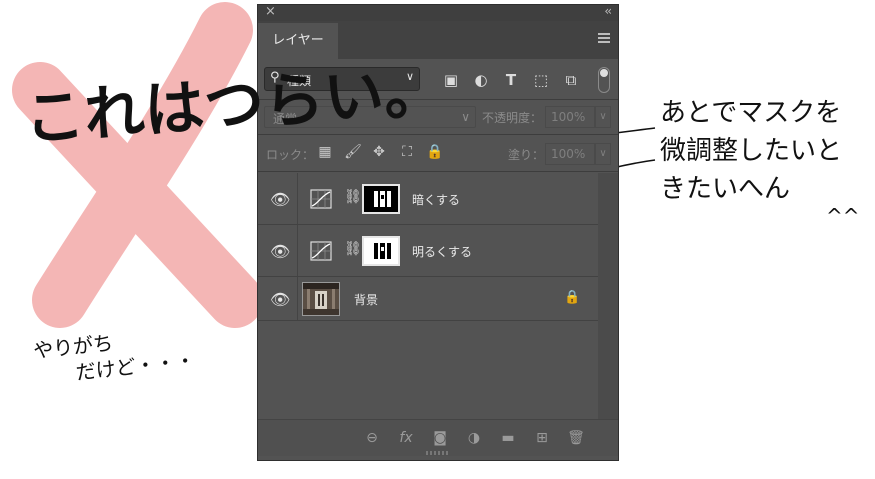 The height and width of the screenshot is (479, 875). I want to click on collapse-icon: ‹‹, so click(607, 11).